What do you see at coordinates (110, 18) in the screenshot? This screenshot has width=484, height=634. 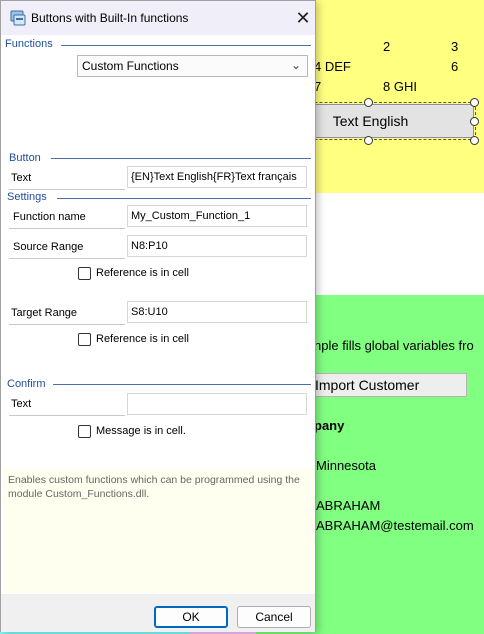 I see `dialog-title: Buttons with Built-In functions` at bounding box center [110, 18].